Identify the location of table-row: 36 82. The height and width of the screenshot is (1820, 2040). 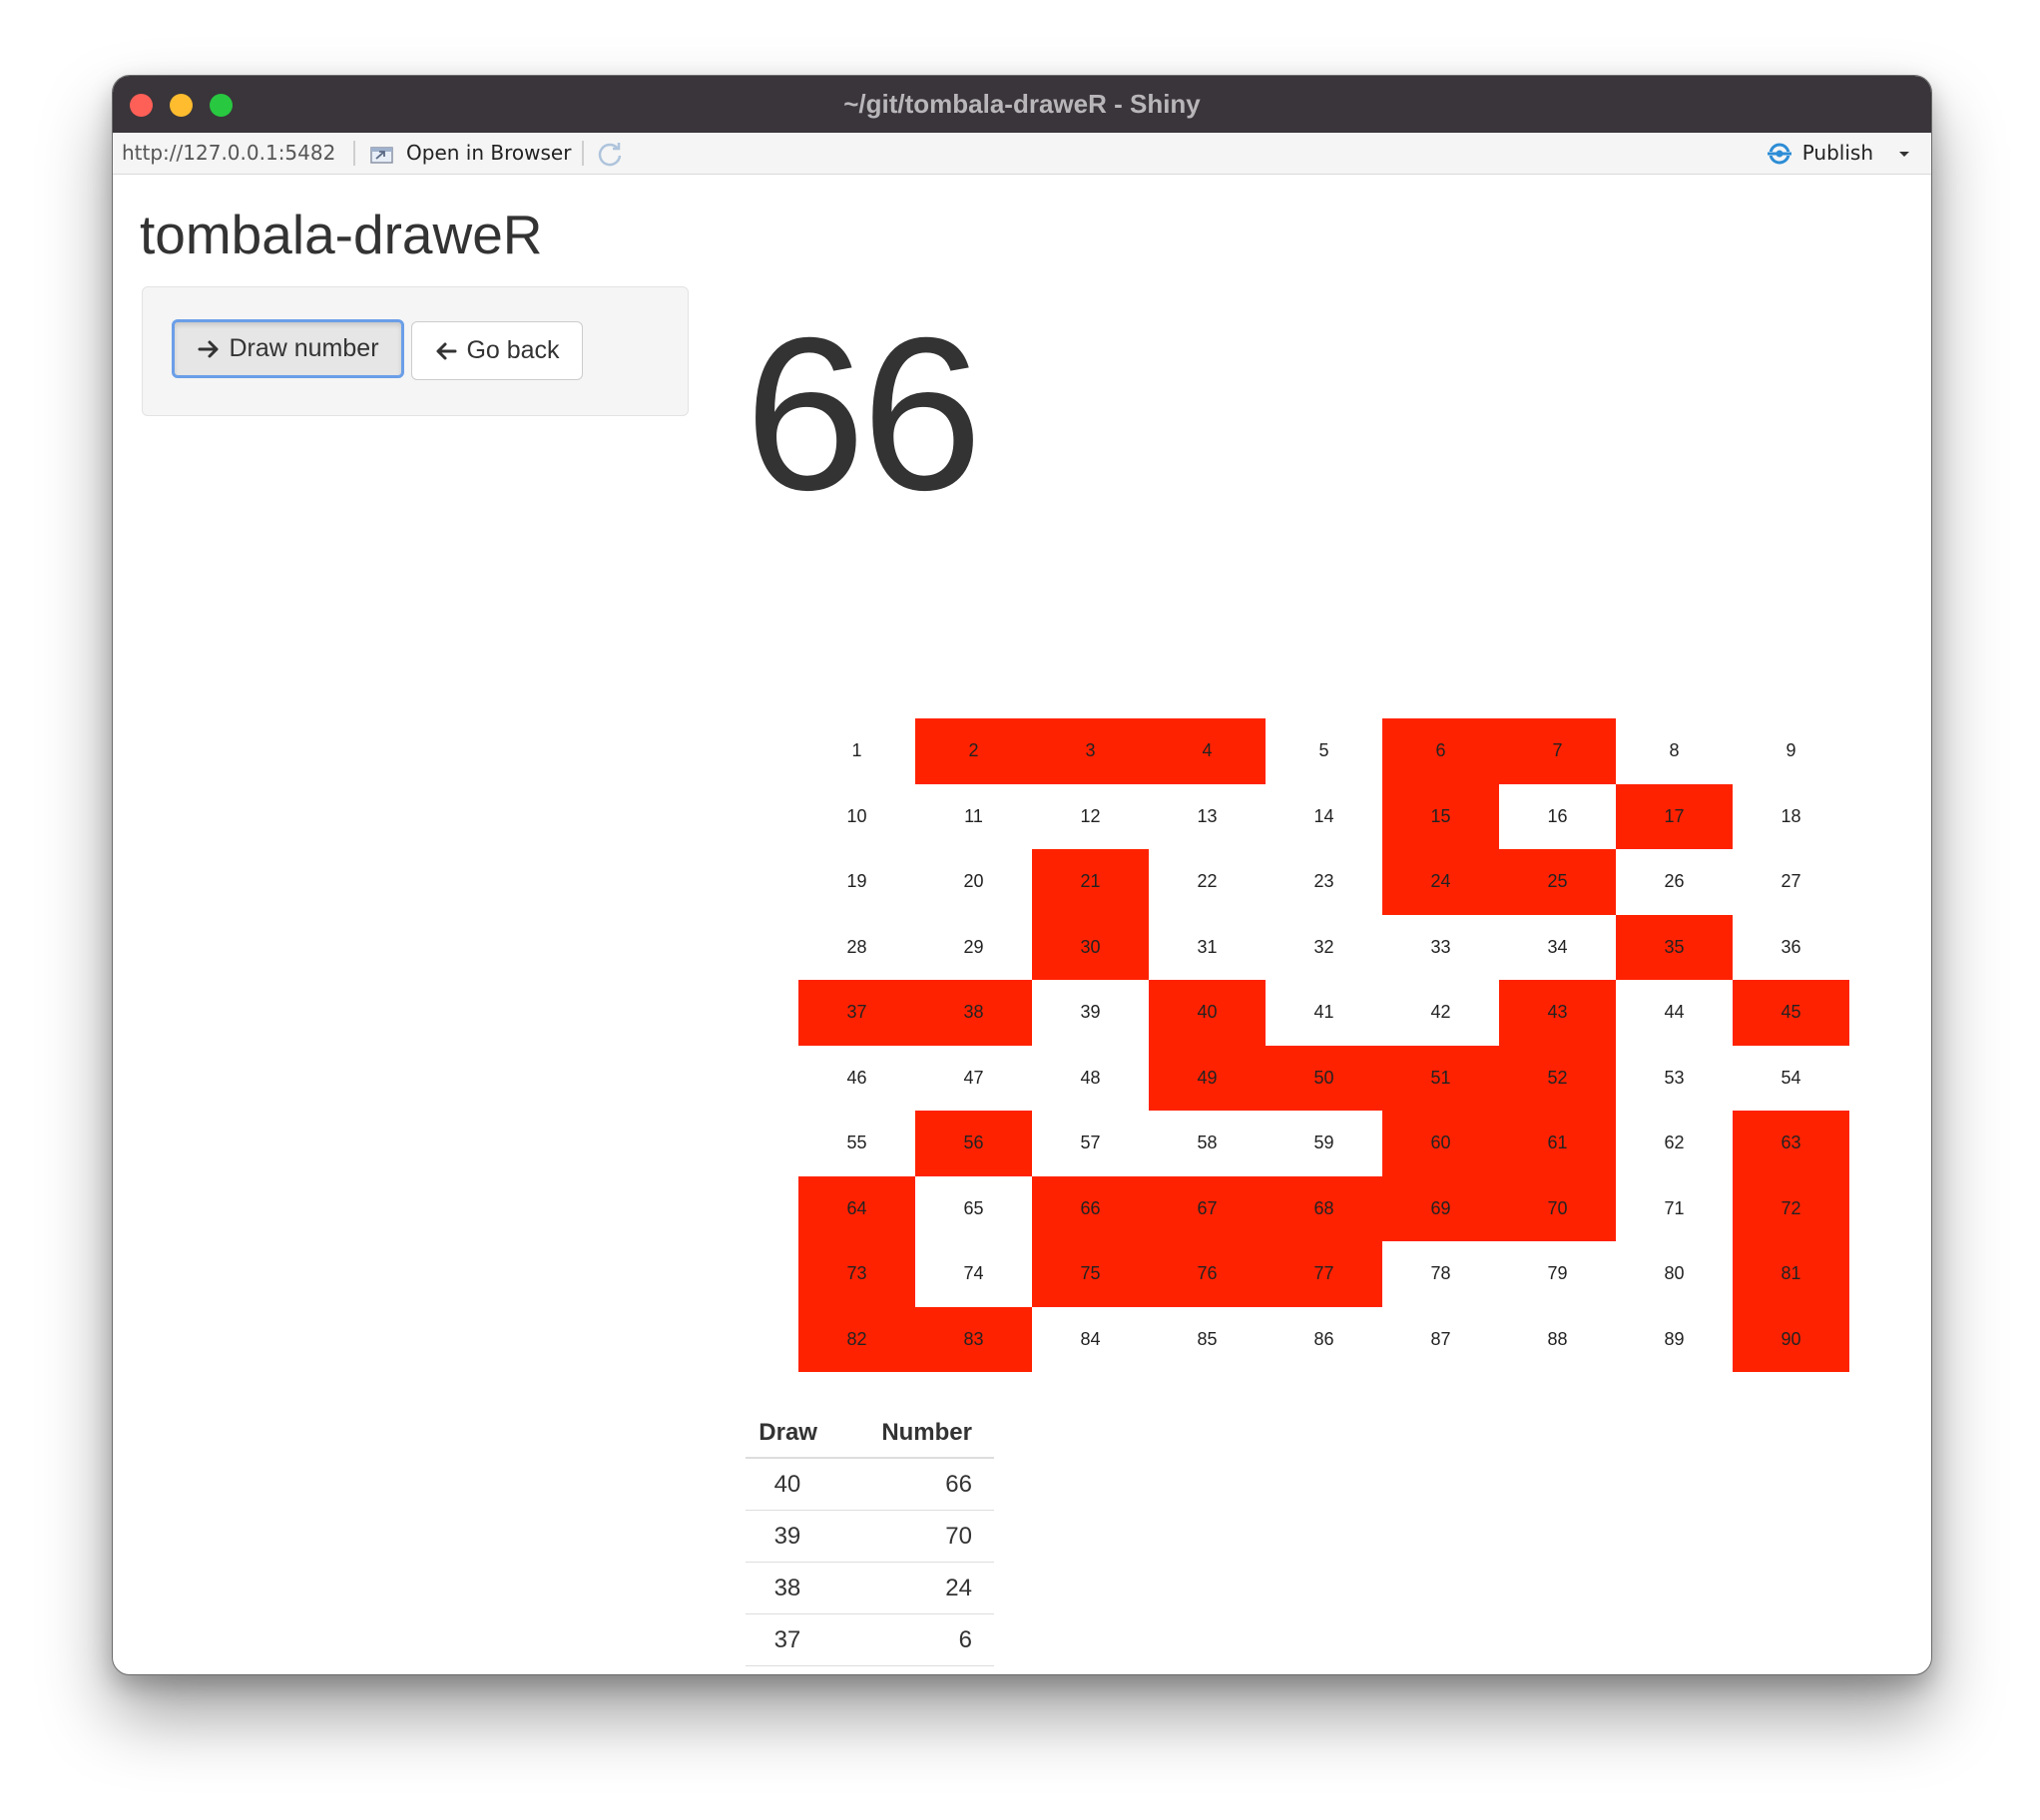
(870, 1670).